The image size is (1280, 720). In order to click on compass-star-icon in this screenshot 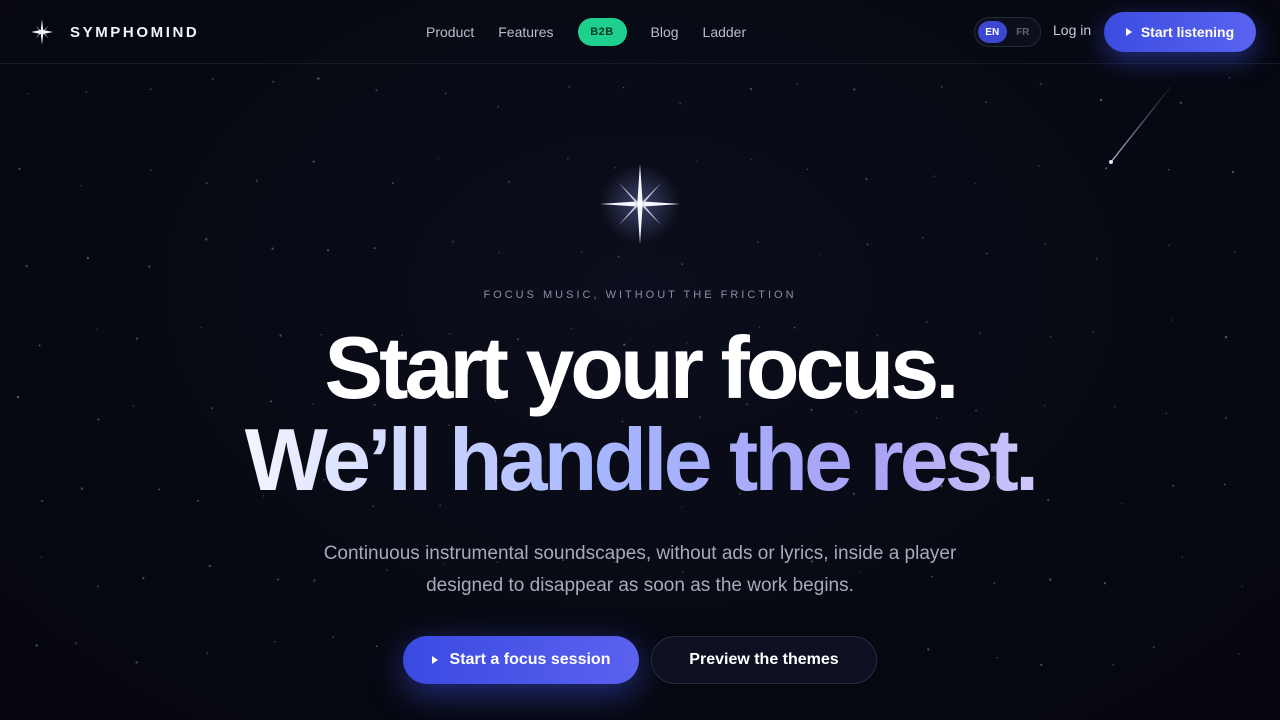, I will do `click(640, 204)`.